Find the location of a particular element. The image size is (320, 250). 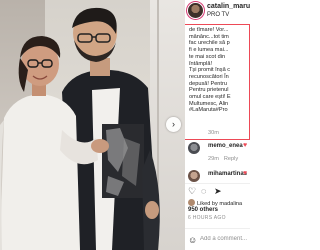

comment-time: 29m is located at coordinates (213, 159).